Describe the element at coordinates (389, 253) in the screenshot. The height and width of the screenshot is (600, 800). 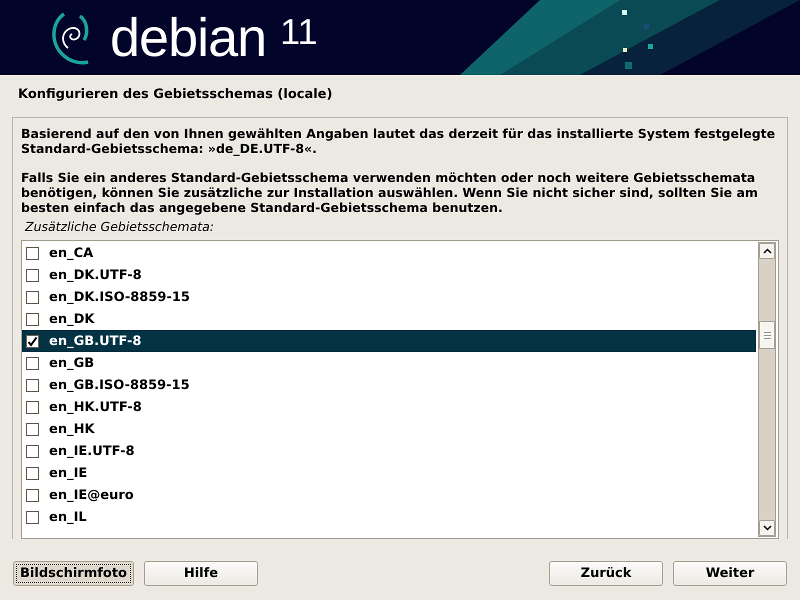
I see `locale-item: en_CA` at that location.